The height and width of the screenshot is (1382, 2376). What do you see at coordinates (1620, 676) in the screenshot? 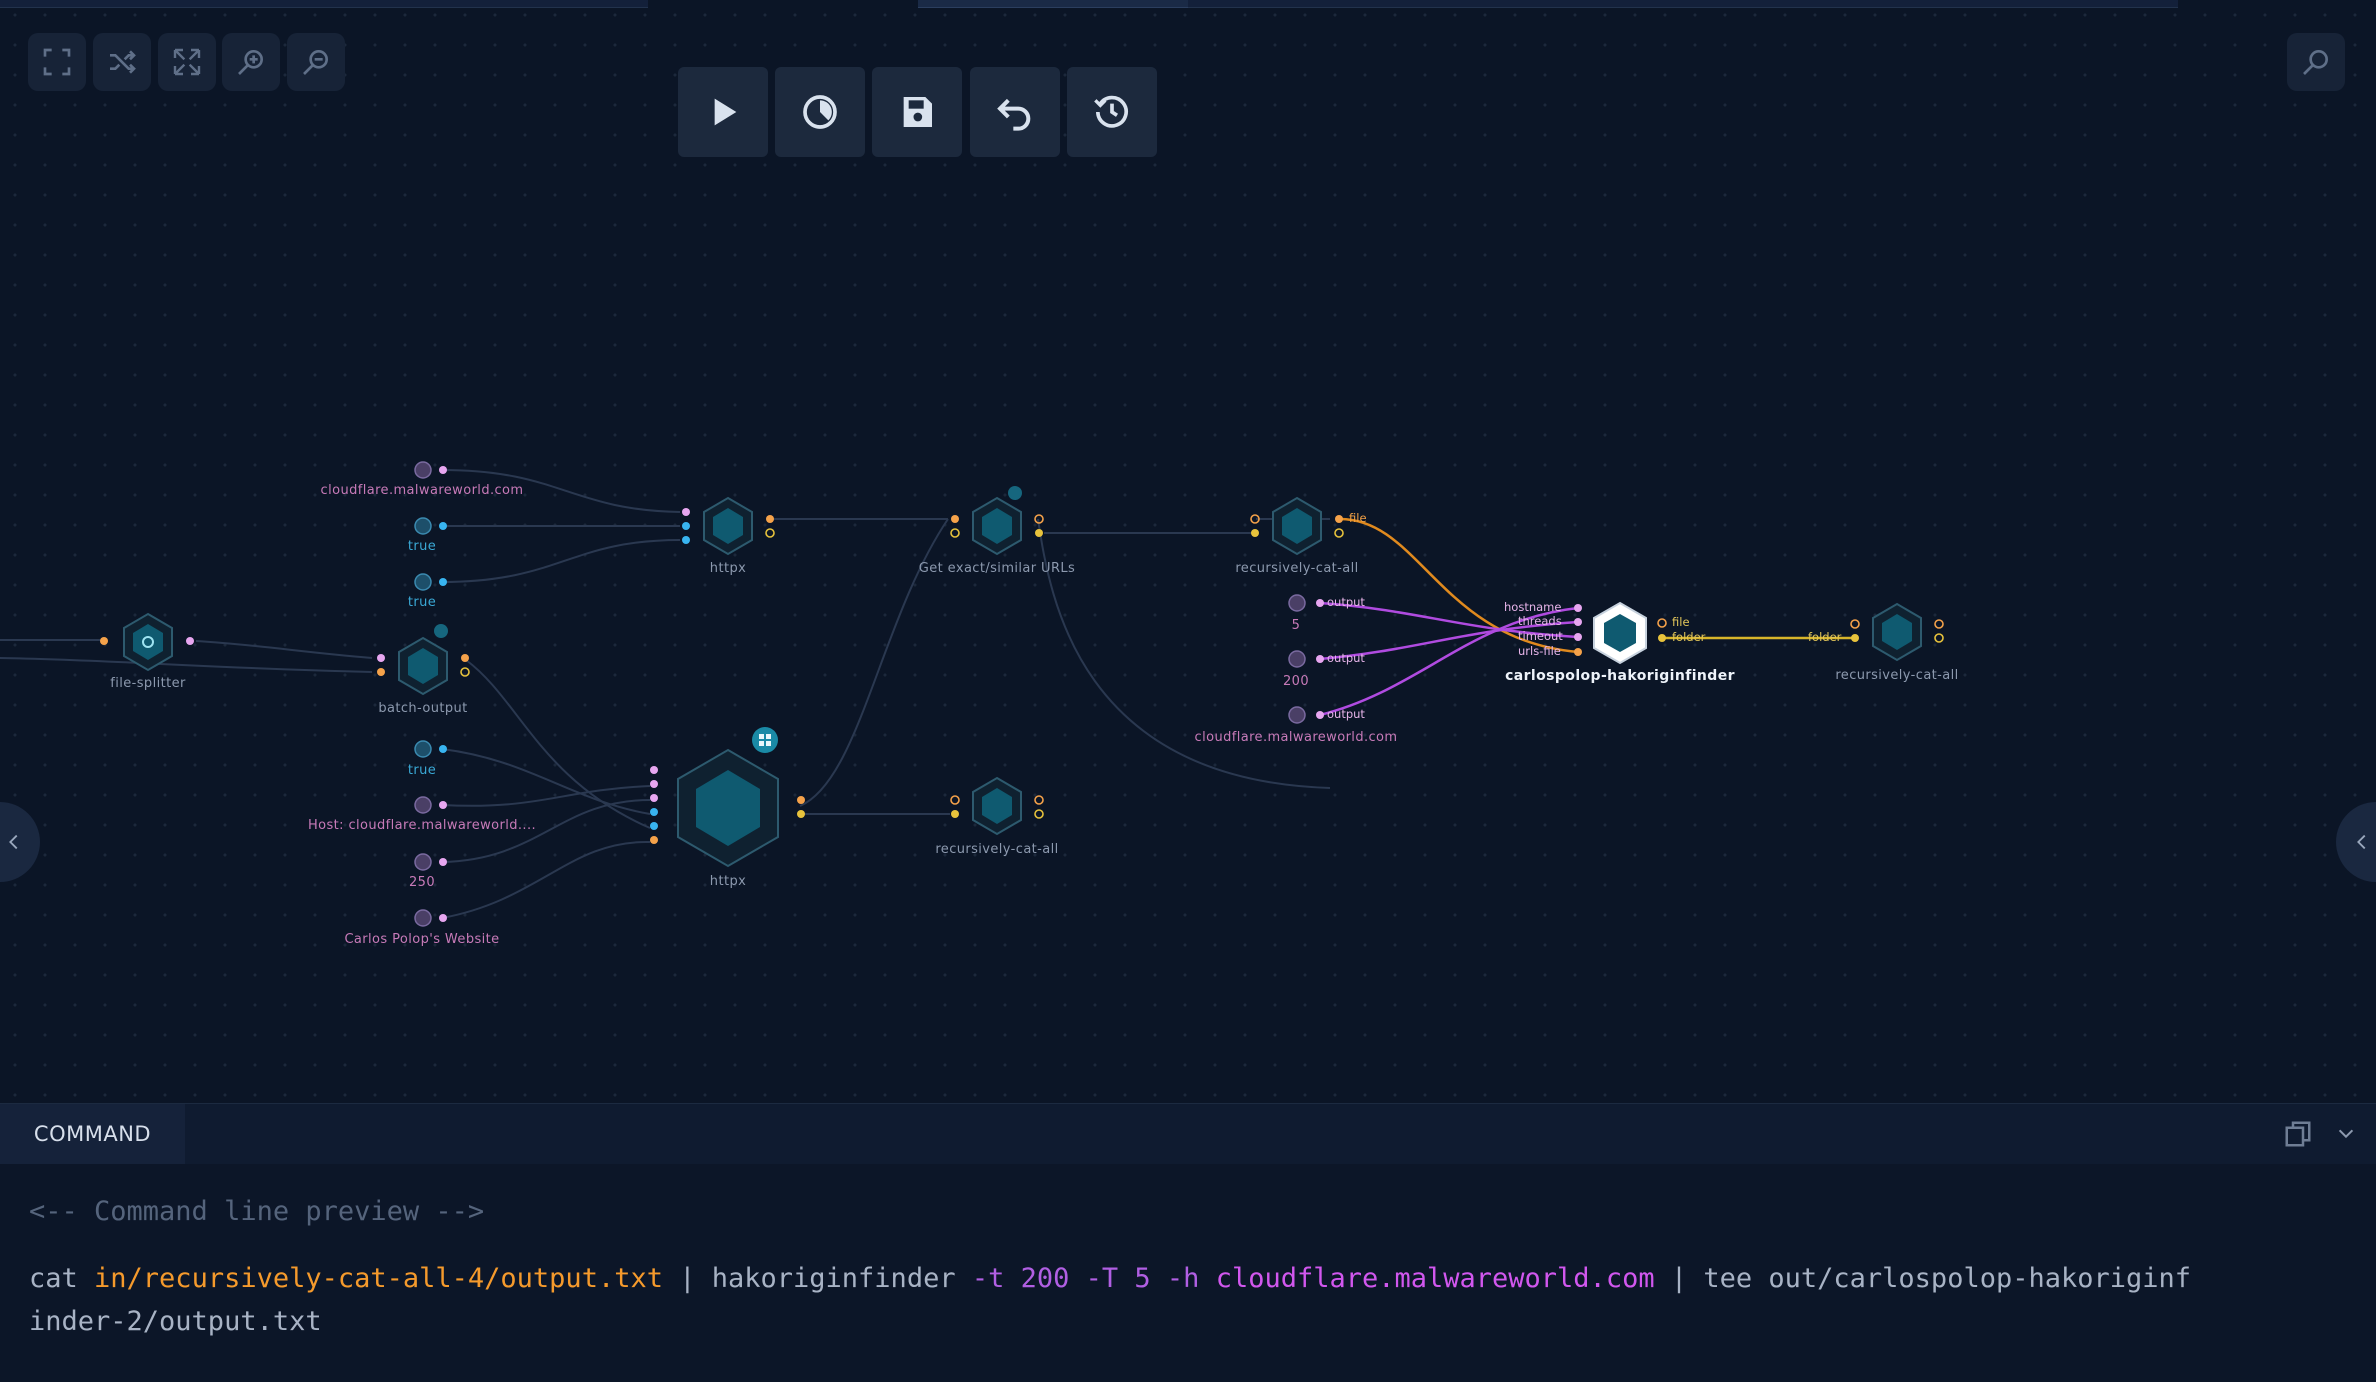
I see `node-label-selected: carlospolop-hakoriginfinder` at bounding box center [1620, 676].